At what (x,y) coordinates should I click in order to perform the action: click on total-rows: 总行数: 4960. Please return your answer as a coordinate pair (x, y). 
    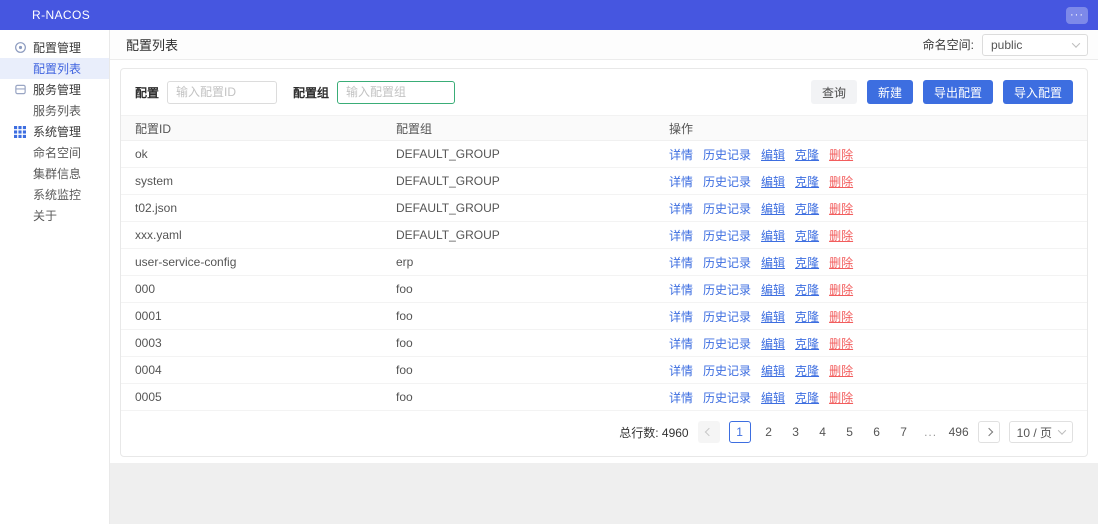
    Looking at the image, I should click on (653, 432).